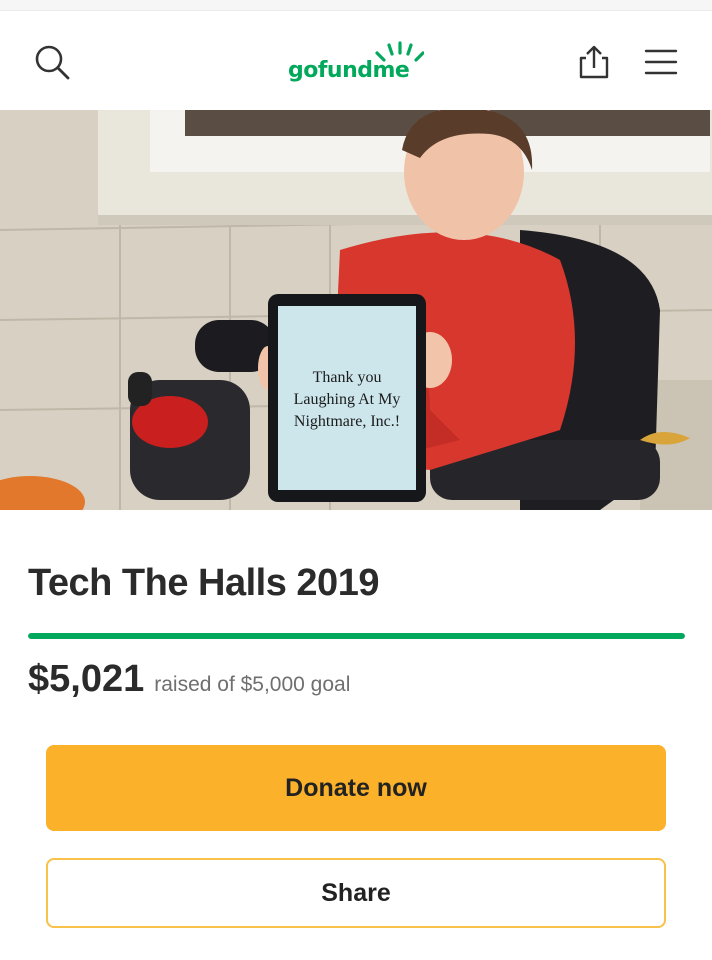 The width and height of the screenshot is (712, 960). I want to click on menu-icon, so click(661, 62).